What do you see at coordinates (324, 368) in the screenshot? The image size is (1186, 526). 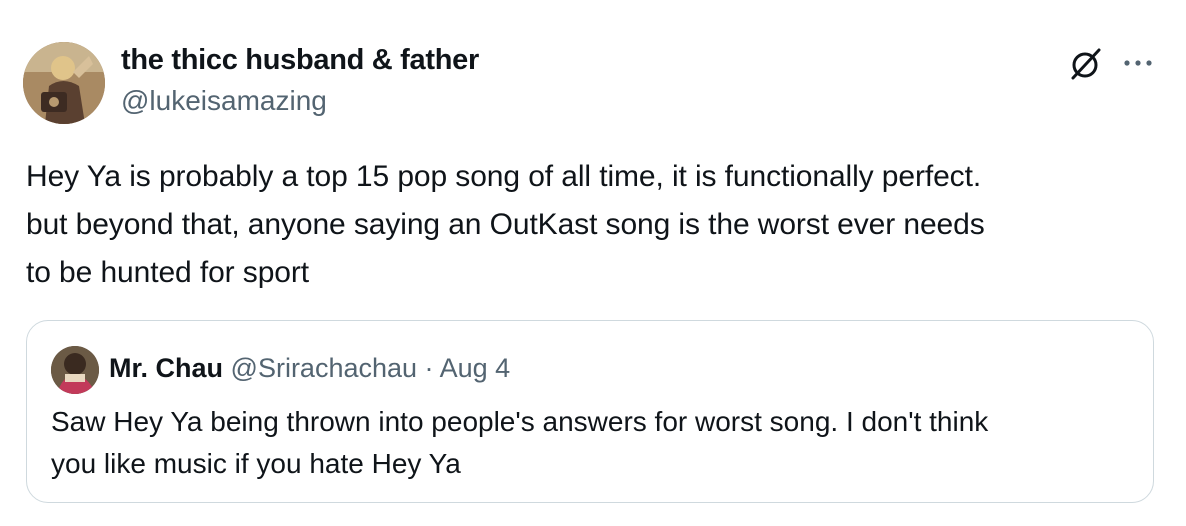 I see `quoted-handle: @Srirachachau` at bounding box center [324, 368].